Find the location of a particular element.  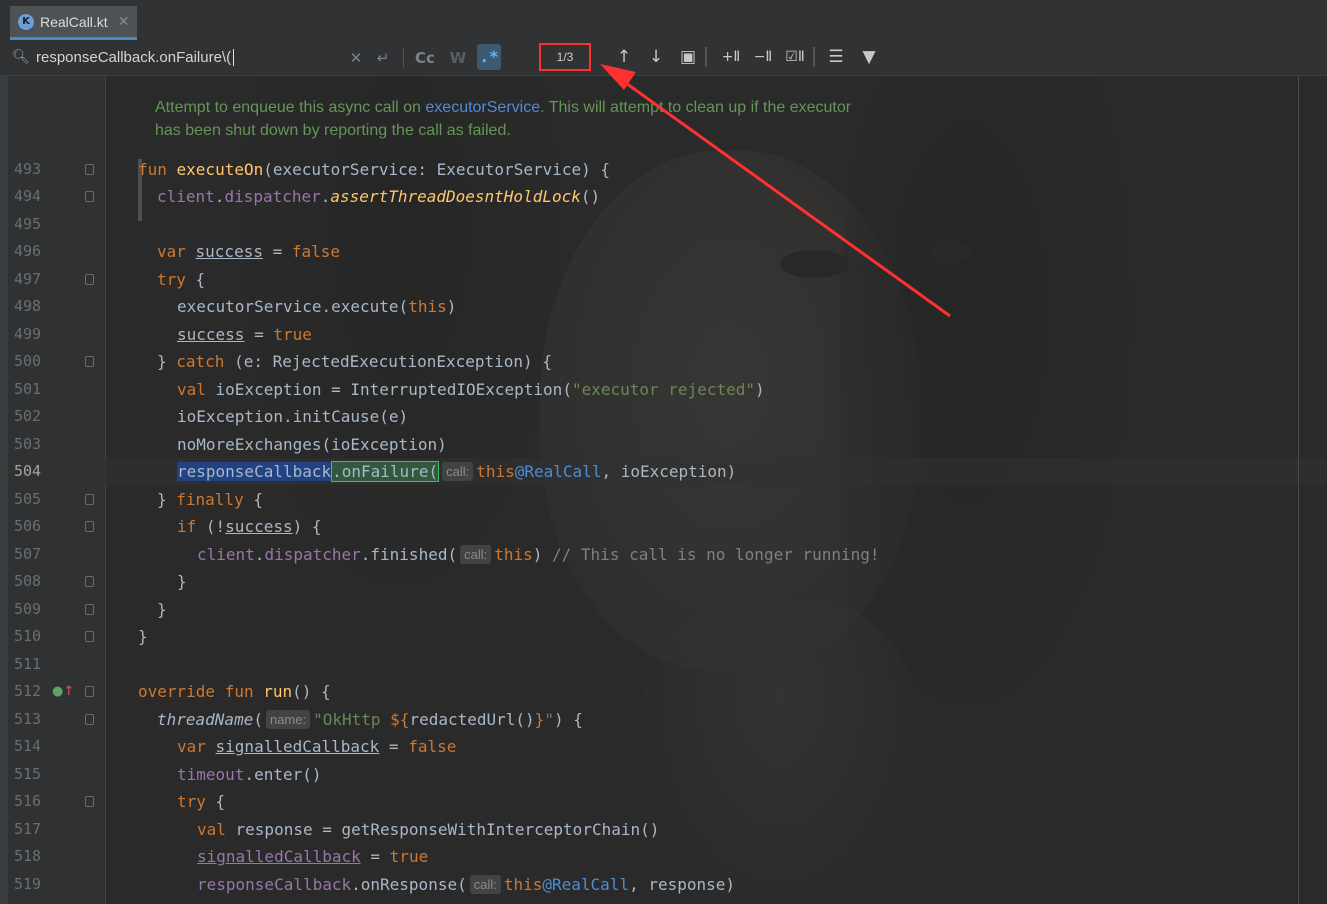

line-number: 506 is located at coordinates (28, 526).